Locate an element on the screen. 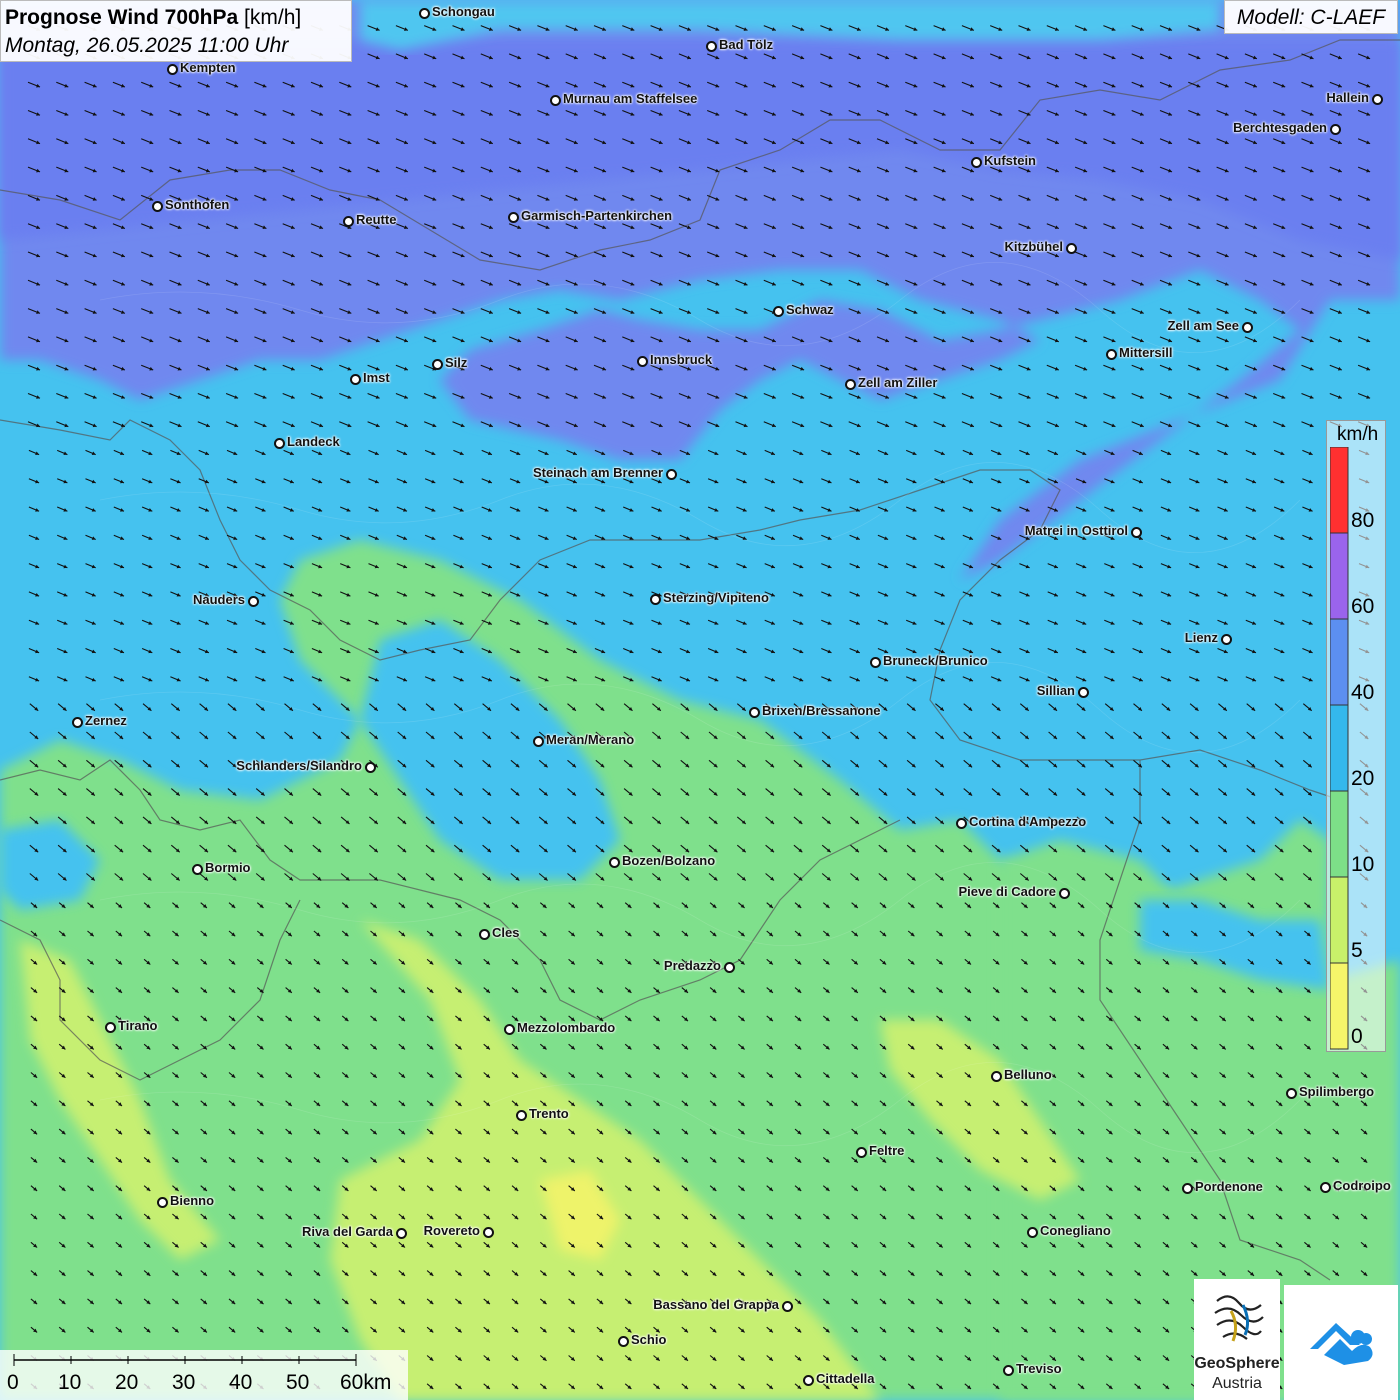 This screenshot has width=1400, height=1400. city-label: Belluno is located at coordinates (1028, 1074).